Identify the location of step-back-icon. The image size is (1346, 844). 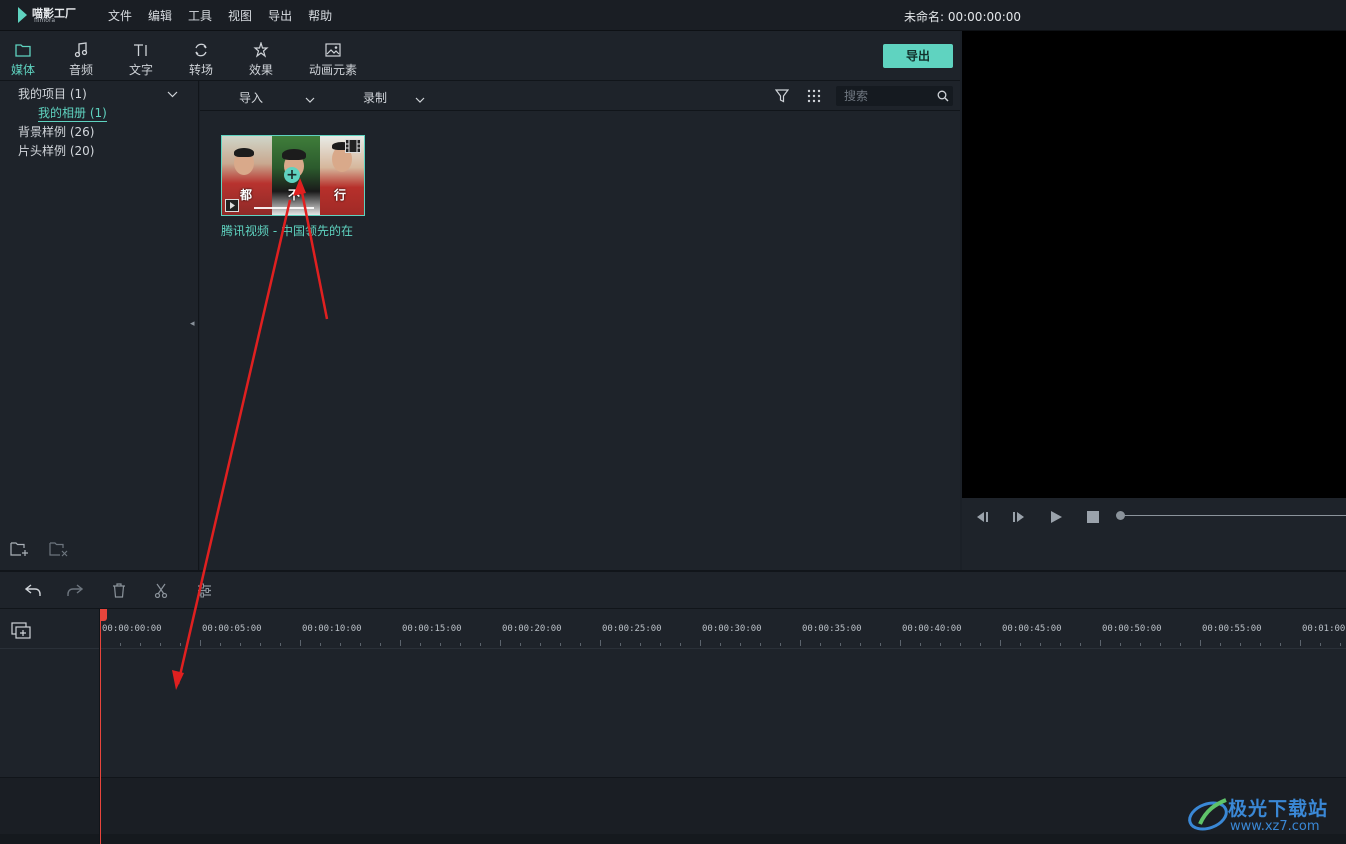
(982, 518).